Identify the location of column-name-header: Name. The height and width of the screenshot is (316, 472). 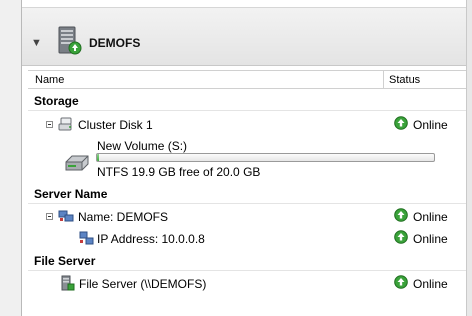
(49, 80).